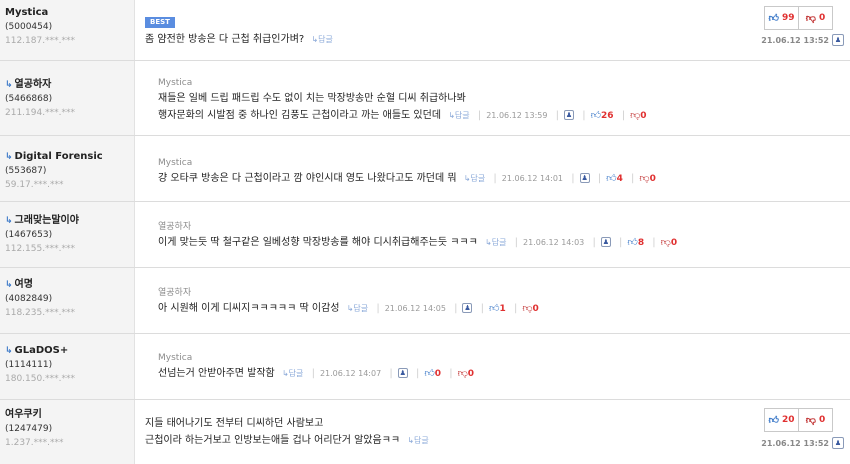 The width and height of the screenshot is (850, 464). I want to click on like-button: 👍︎26, so click(602, 115).